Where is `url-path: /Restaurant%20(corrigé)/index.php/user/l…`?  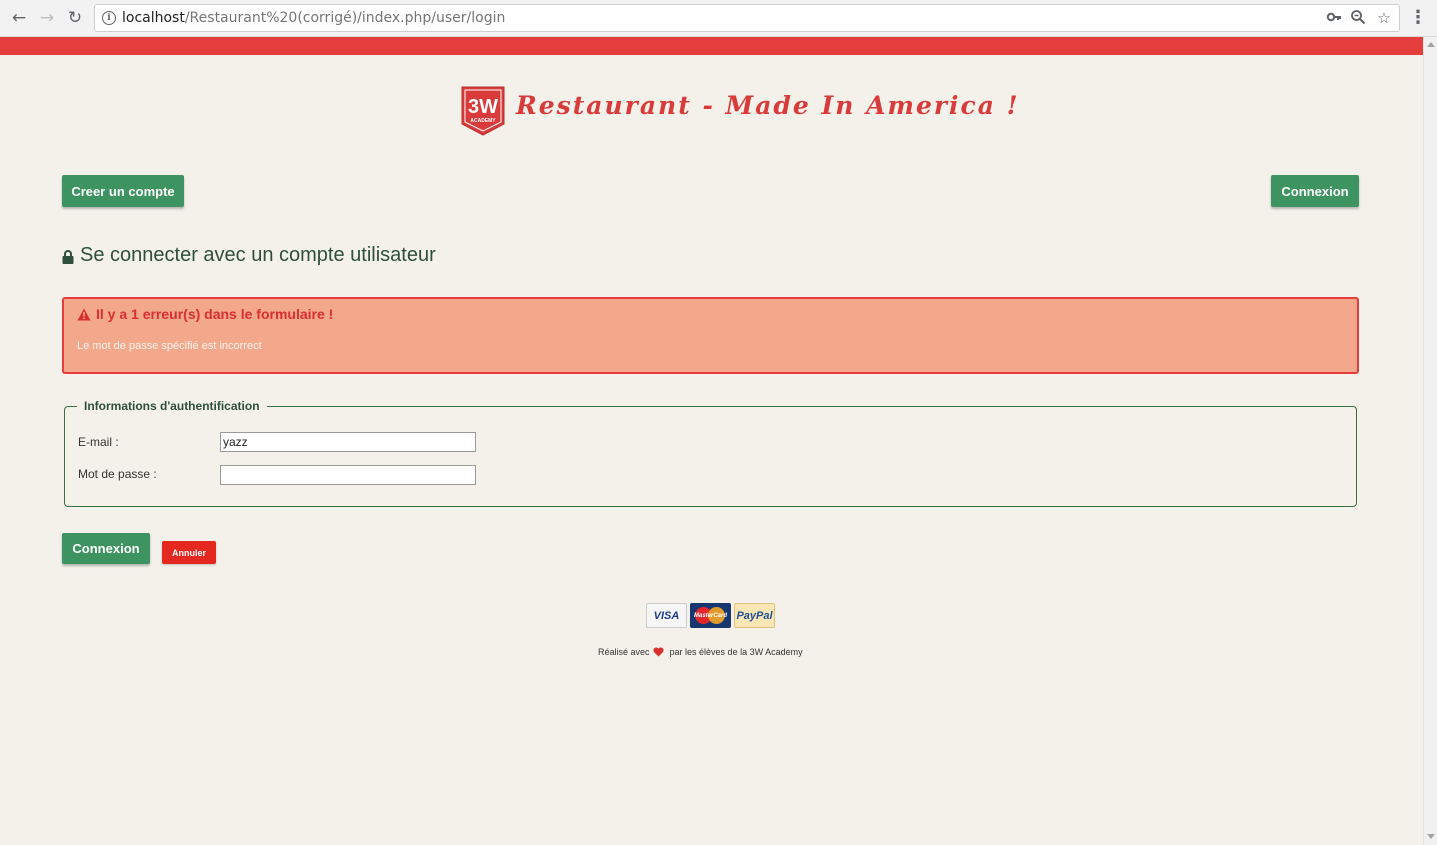 url-path: /Restaurant%20(corrigé)/index.php/user/l… is located at coordinates (345, 18).